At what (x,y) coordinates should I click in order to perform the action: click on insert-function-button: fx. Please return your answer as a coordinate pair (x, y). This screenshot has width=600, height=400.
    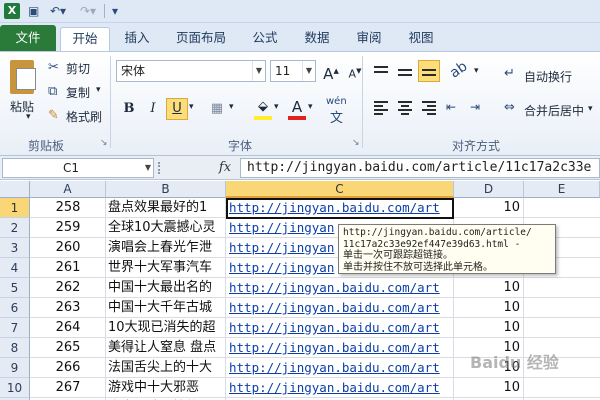
    Looking at the image, I should click on (225, 168).